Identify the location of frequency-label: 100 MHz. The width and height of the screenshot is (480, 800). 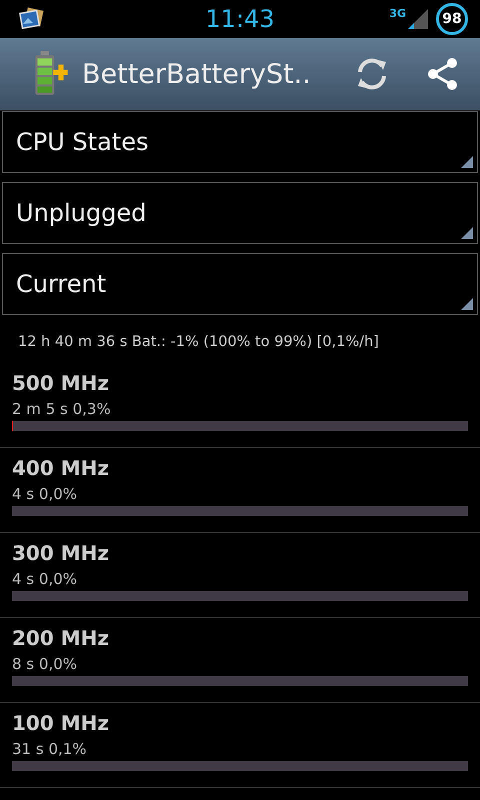
(61, 723).